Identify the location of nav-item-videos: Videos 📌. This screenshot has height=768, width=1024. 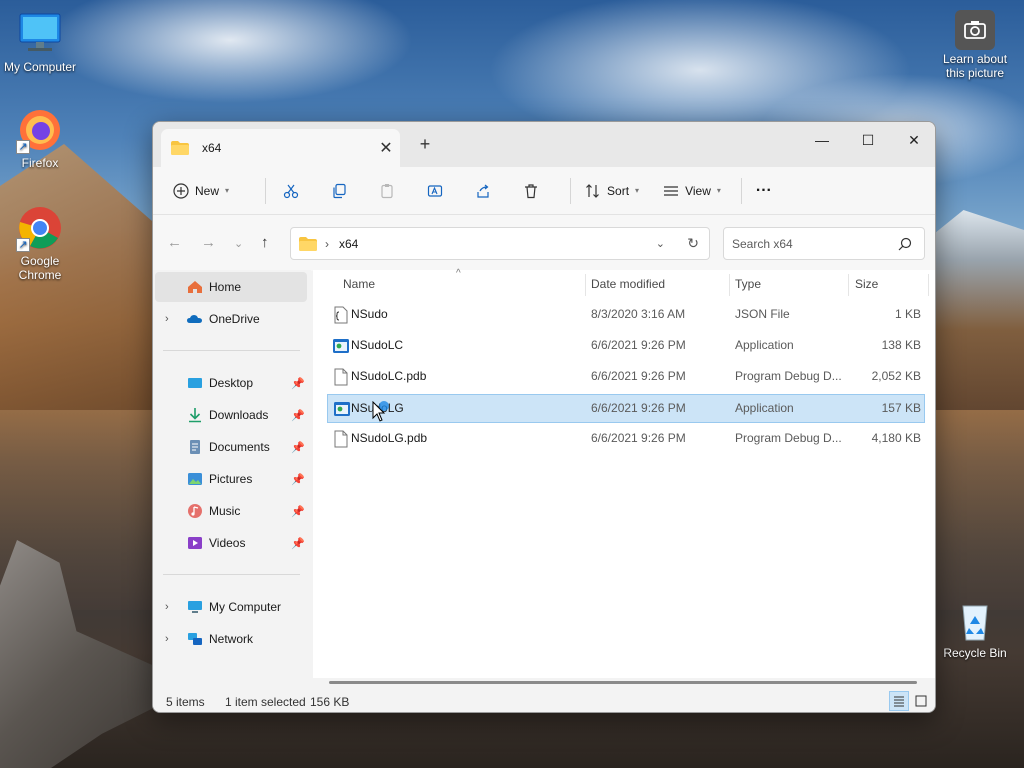
(231, 543).